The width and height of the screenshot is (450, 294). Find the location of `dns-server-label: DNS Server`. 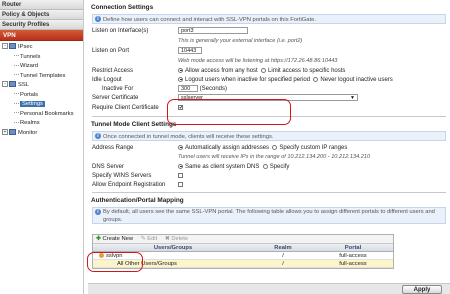

dns-server-label: DNS Server is located at coordinates (108, 167).